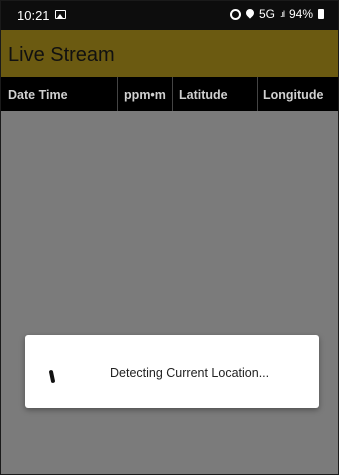 Image resolution: width=339 pixels, height=475 pixels. I want to click on alarm-icon, so click(235, 14).